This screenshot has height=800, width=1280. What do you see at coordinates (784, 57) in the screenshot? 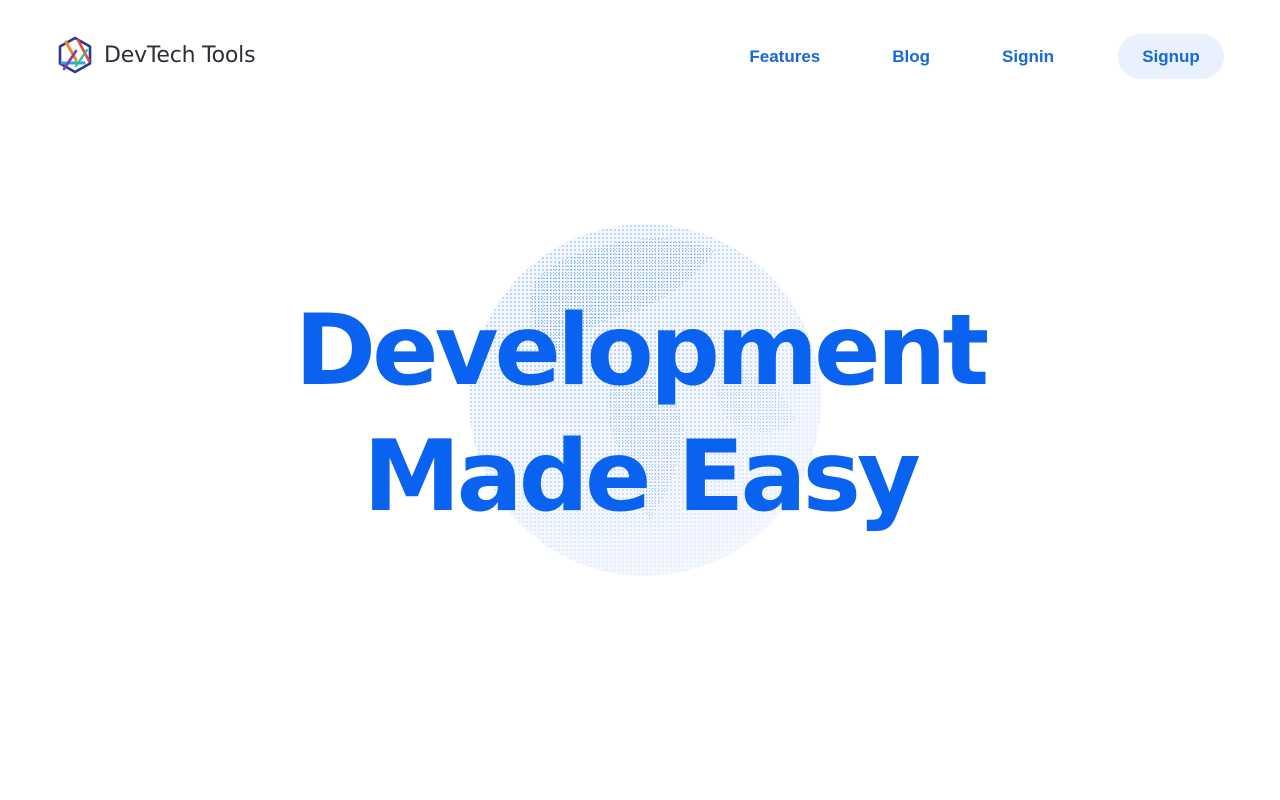
I see `nav-link-features: Features` at bounding box center [784, 57].